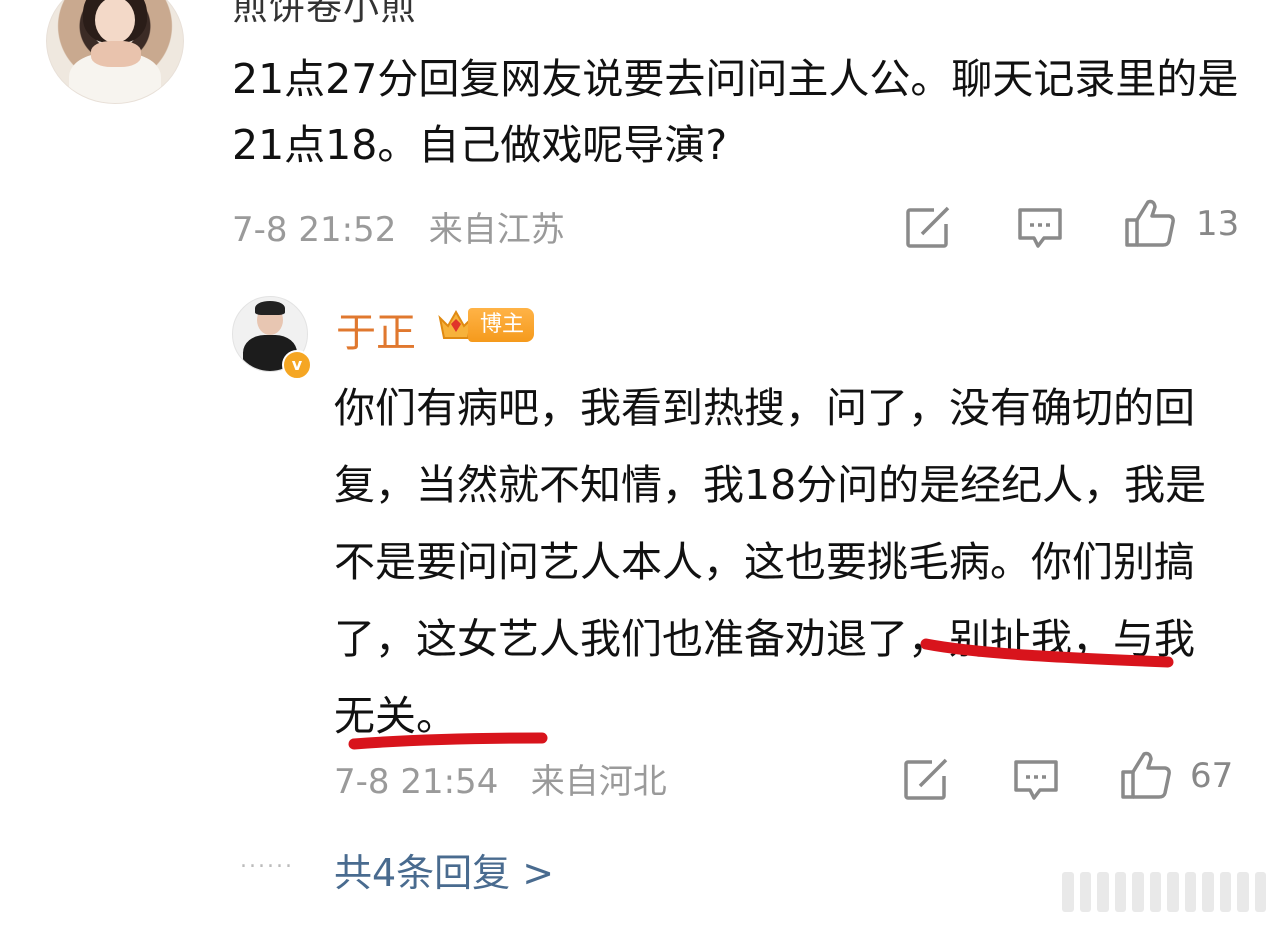 The image size is (1284, 929). I want to click on watermark, so click(1164, 892).